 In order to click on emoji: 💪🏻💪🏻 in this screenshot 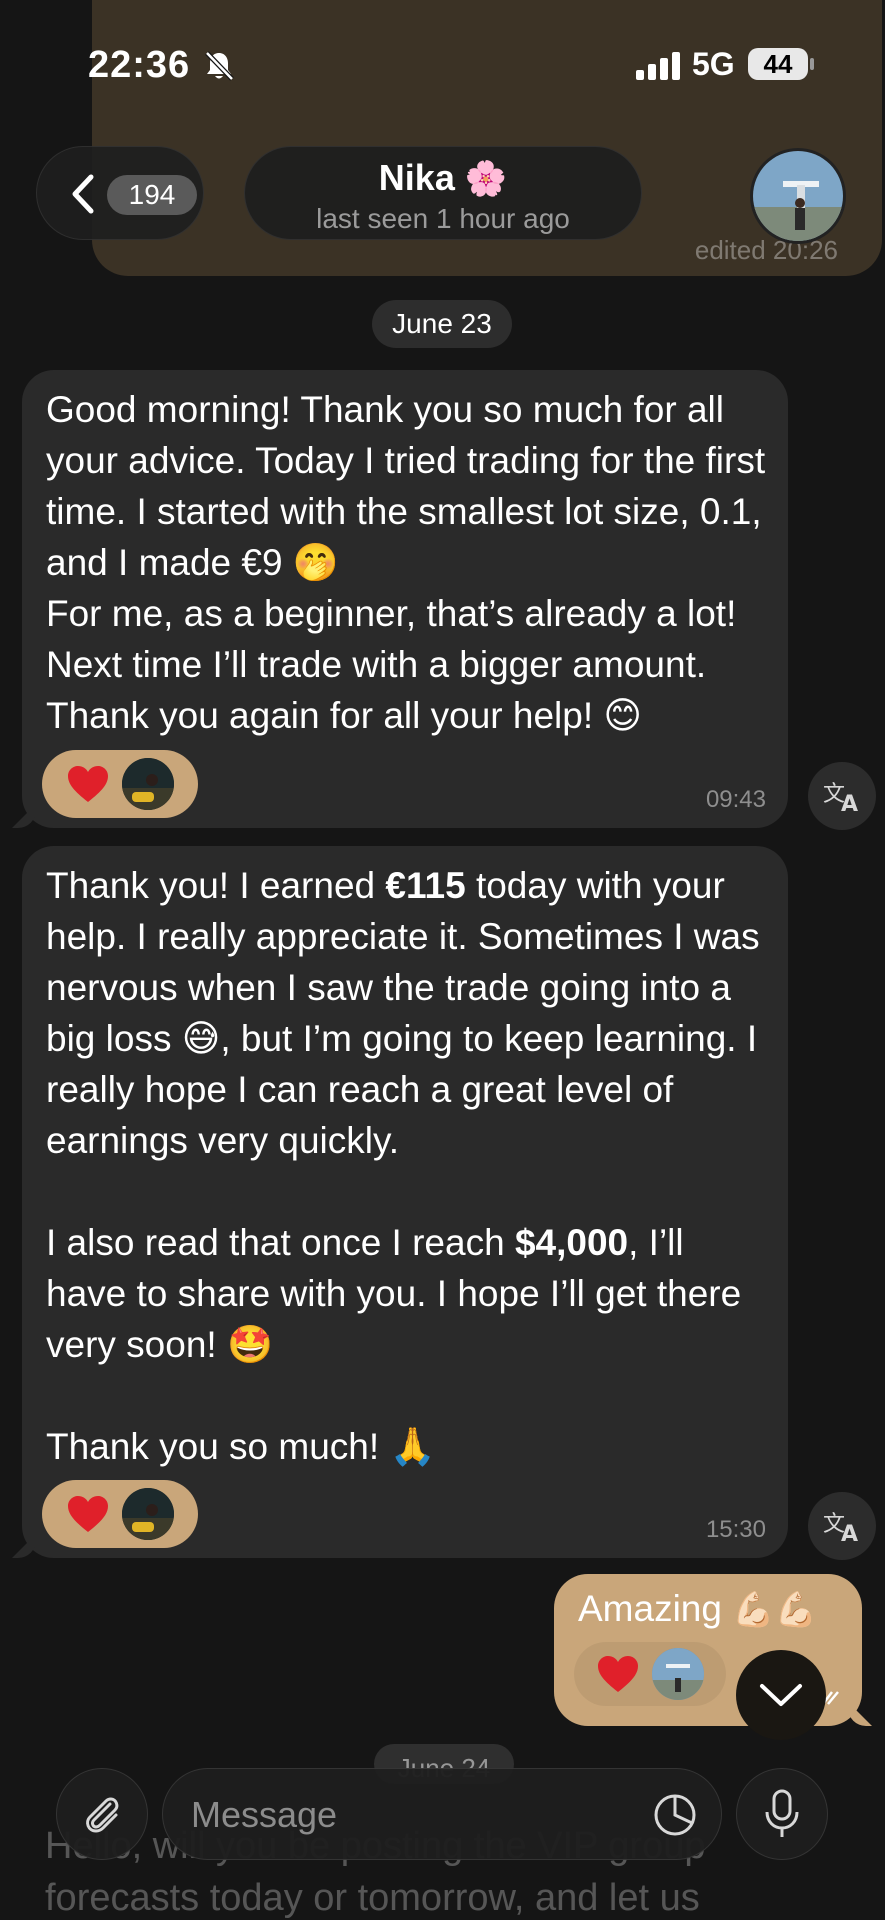, I will do `click(774, 1610)`.